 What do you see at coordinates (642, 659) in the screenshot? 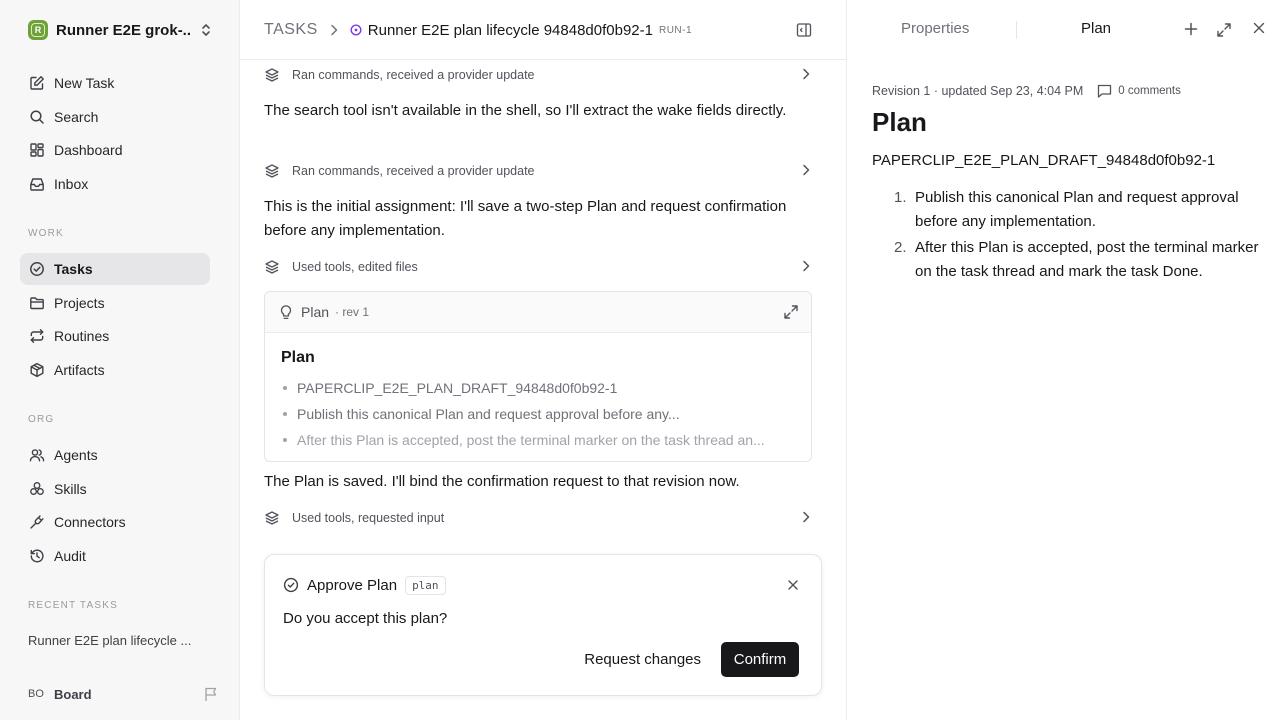
I see `request-changes-button: Request changes` at bounding box center [642, 659].